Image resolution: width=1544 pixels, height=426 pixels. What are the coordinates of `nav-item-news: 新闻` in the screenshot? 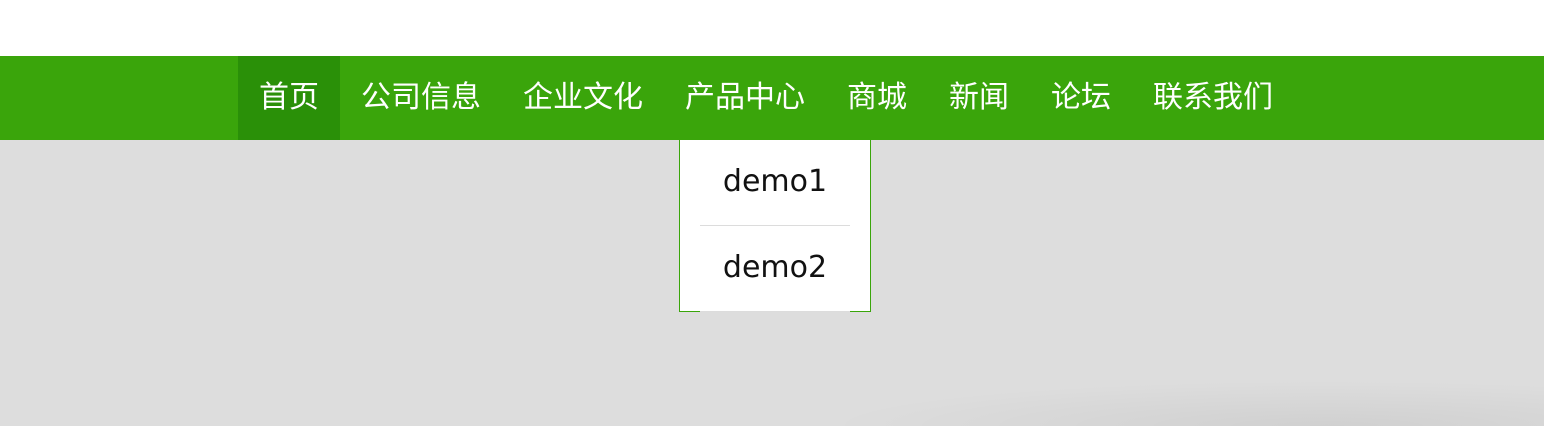 It's located at (979, 98).